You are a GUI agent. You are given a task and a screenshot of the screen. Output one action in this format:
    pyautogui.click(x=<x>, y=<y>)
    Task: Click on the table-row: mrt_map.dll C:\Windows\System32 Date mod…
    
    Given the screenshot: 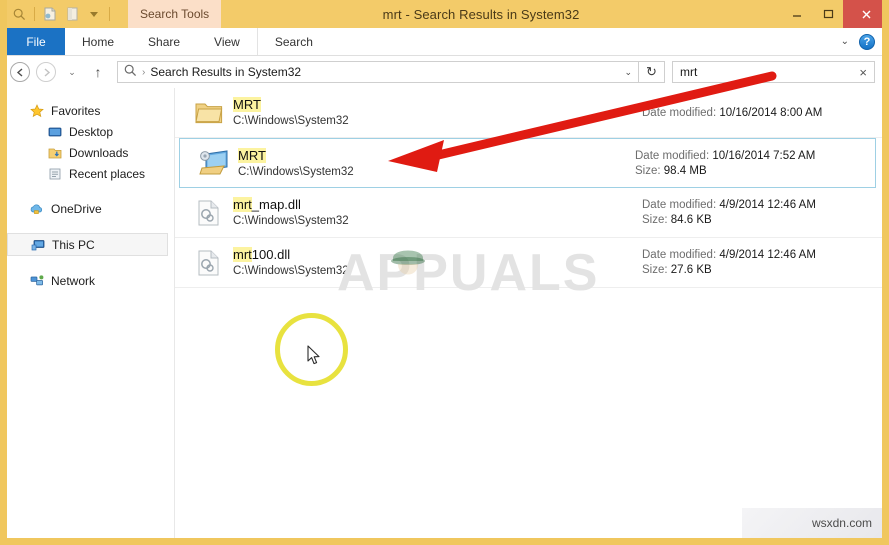 What is the action you would take?
    pyautogui.click(x=528, y=213)
    